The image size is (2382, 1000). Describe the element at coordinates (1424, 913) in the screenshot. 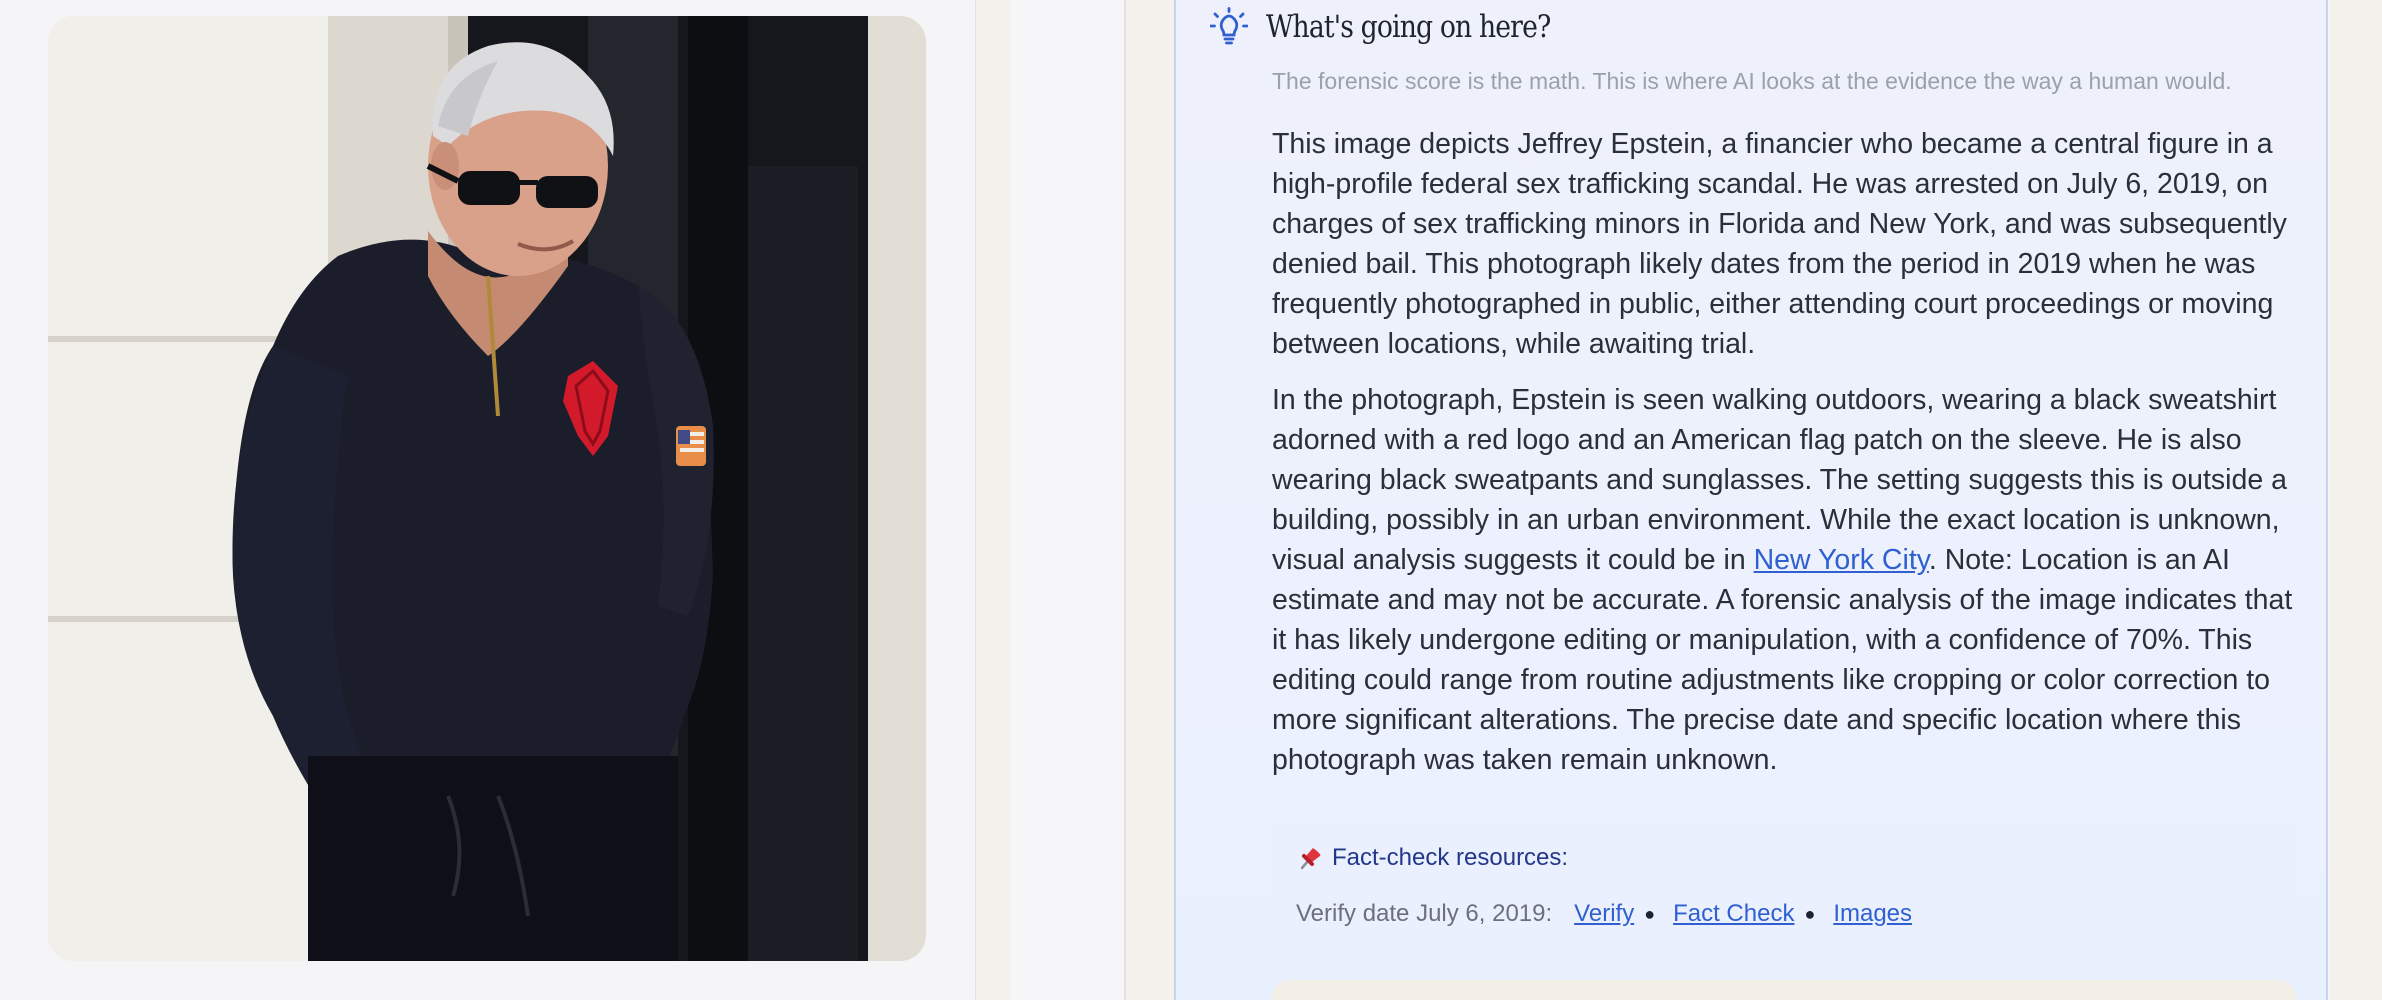

I see `factcheck-label: Verify date July 6, 2019:` at that location.